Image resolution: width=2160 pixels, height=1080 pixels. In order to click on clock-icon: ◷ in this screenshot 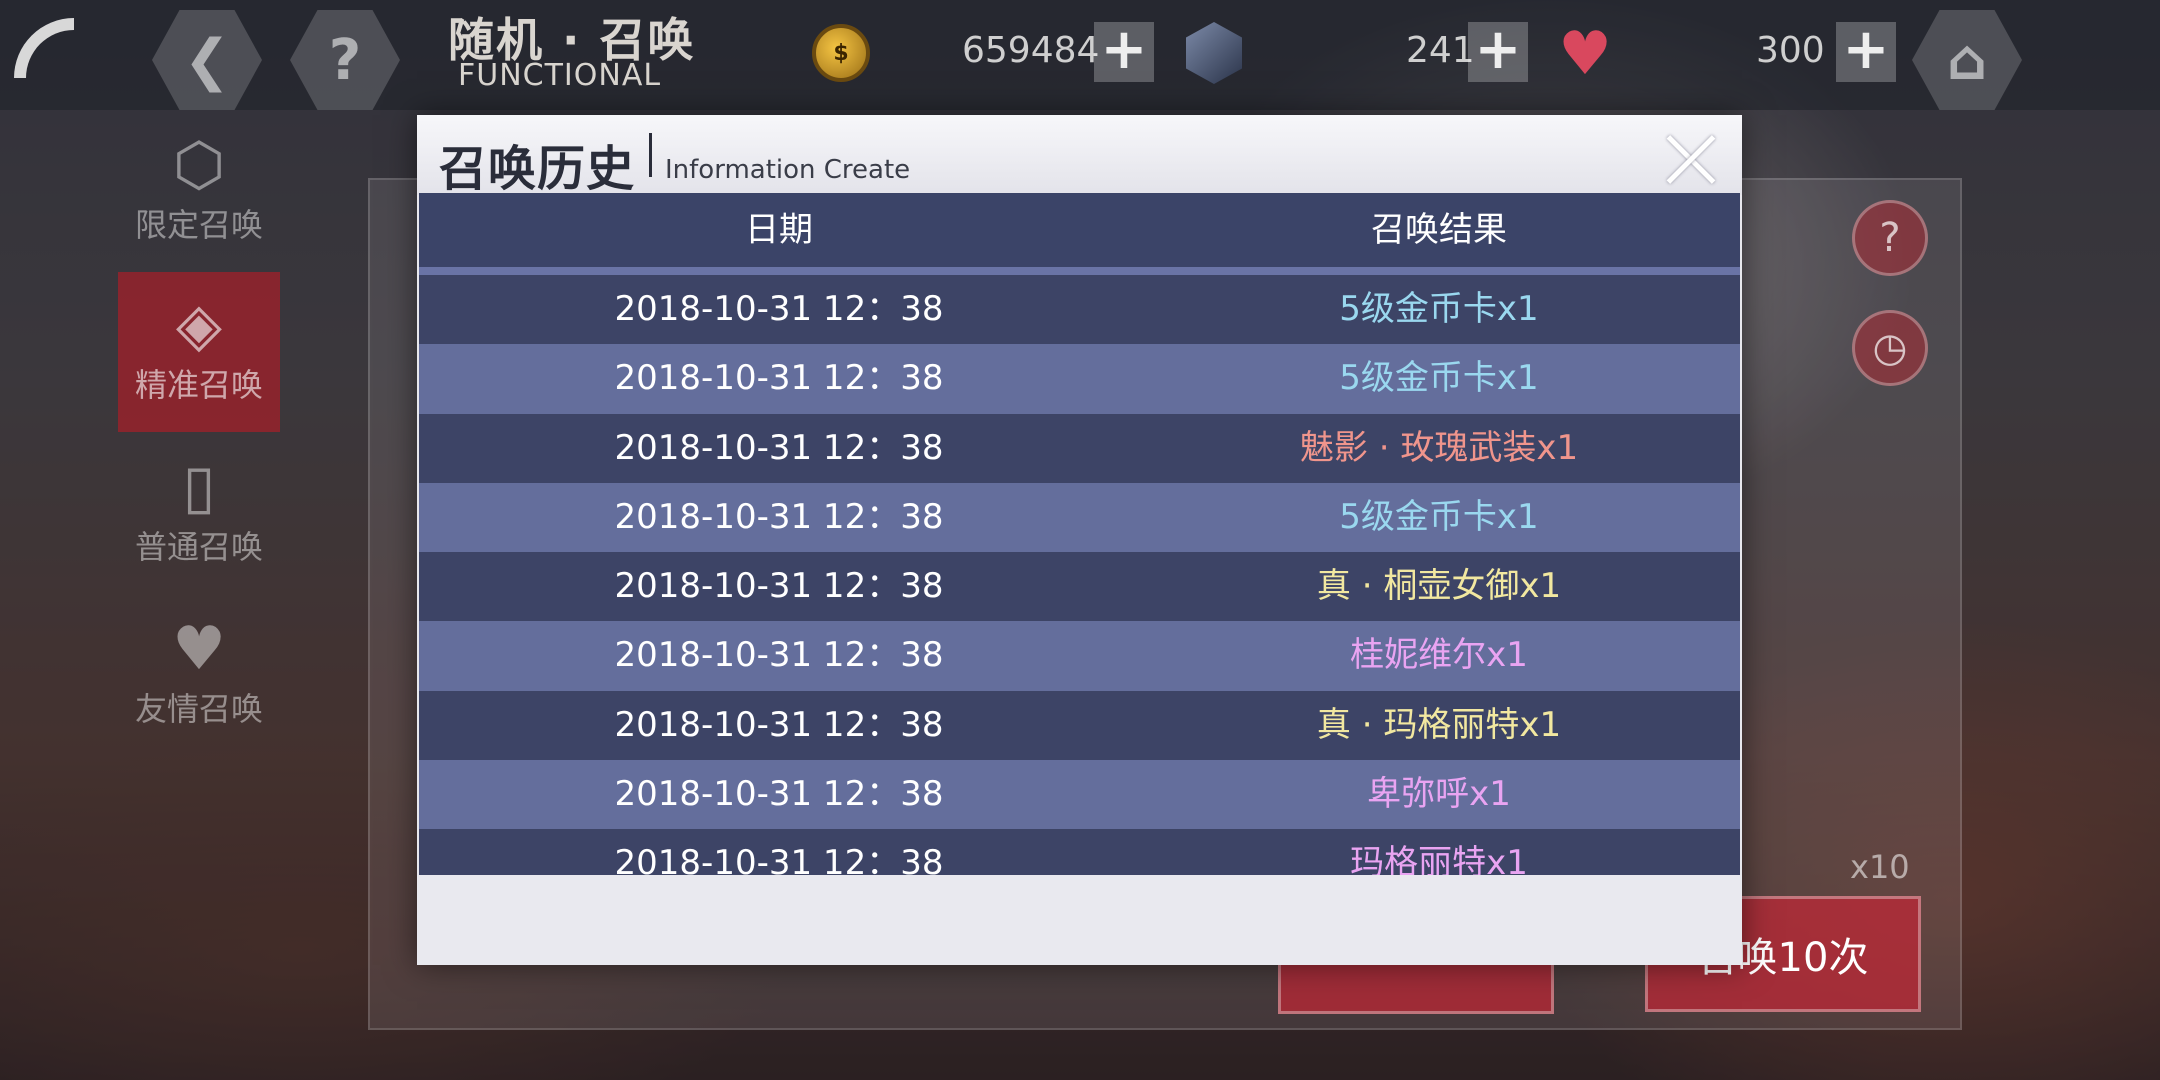, I will do `click(1890, 348)`.